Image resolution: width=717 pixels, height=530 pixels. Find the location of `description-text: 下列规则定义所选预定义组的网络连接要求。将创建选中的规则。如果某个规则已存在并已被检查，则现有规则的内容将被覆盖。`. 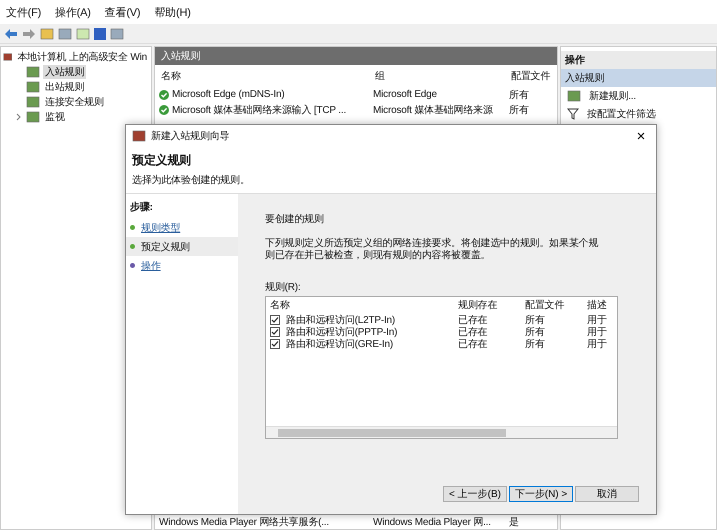

description-text: 下列规则定义所选预定义组的网络连接要求。将创建选中的规则。如果某个规则已存在并已被检查，则现有规则的内容将被覆盖。 is located at coordinates (432, 250).